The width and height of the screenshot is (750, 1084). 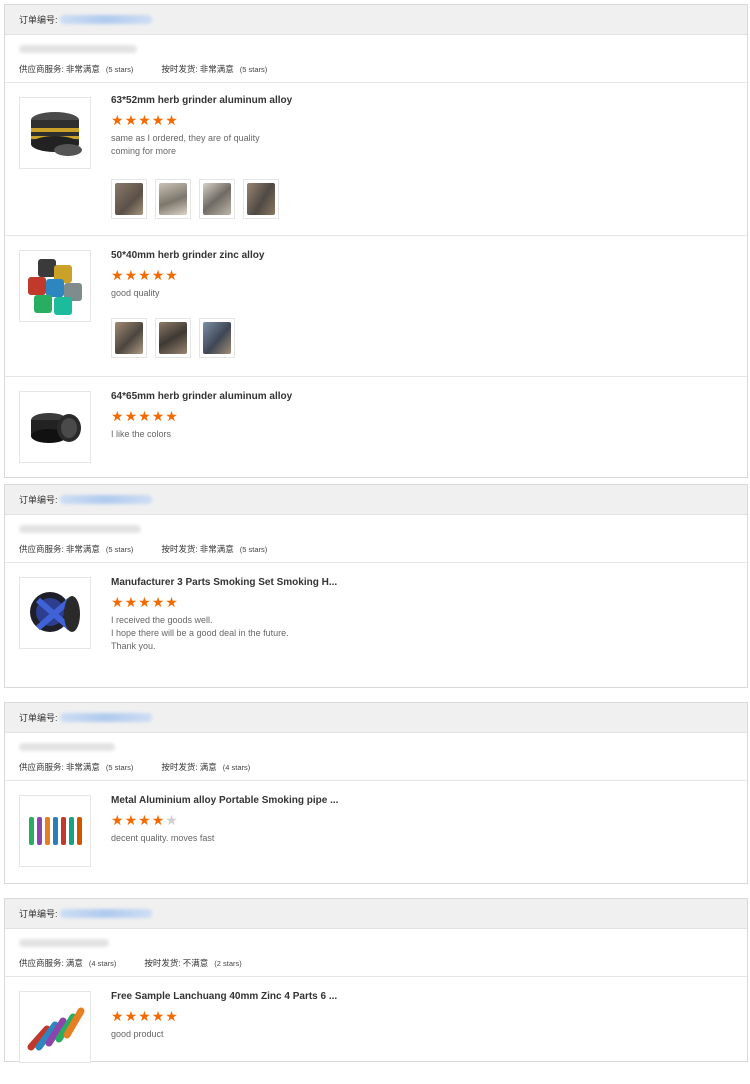 What do you see at coordinates (376, 757) in the screenshot?
I see `store-meta: 供应商服务: 非常满意 (5 stars) 按时发货: 满意 (4 stars)` at bounding box center [376, 757].